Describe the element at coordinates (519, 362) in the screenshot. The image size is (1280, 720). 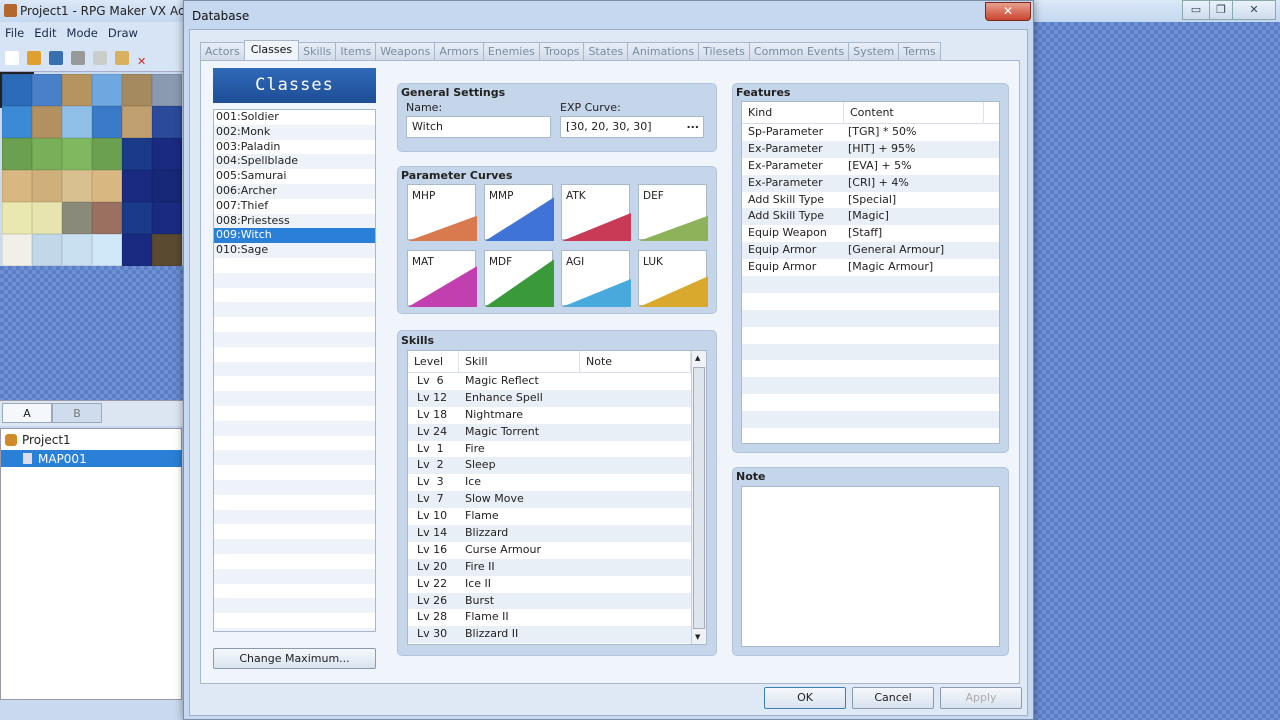
I see `col-skill: Skill` at that location.